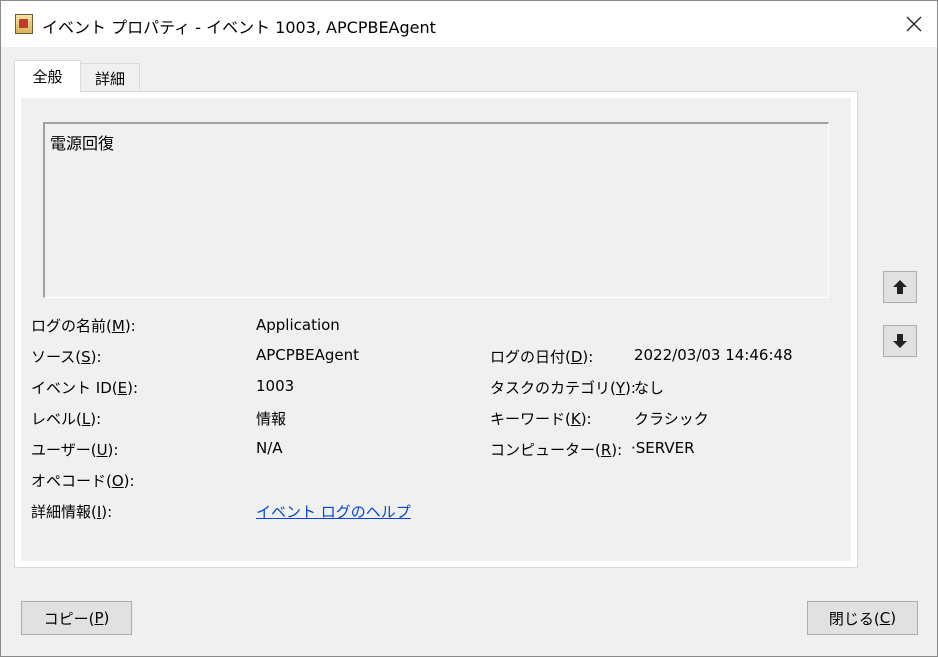  I want to click on keywords-value: クラシック, so click(671, 419).